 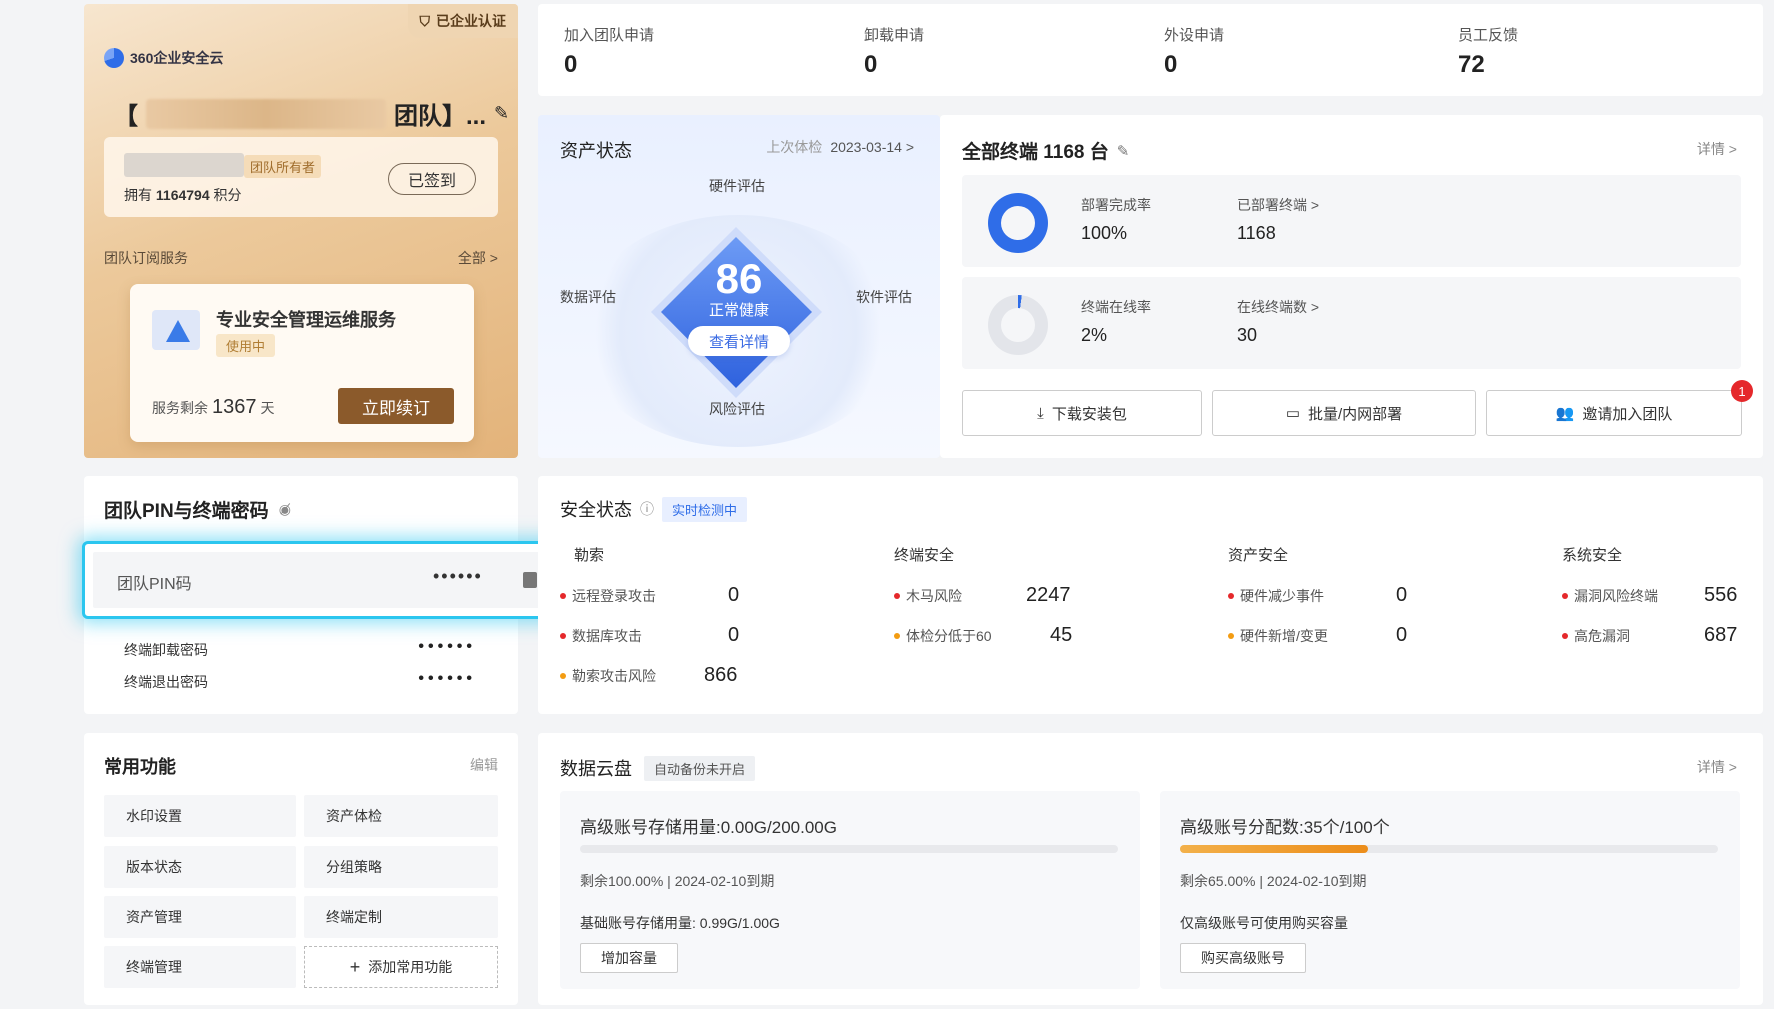 What do you see at coordinates (840, 147) in the screenshot?
I see `last-check-link: 上次体检 2023-03-14 >` at bounding box center [840, 147].